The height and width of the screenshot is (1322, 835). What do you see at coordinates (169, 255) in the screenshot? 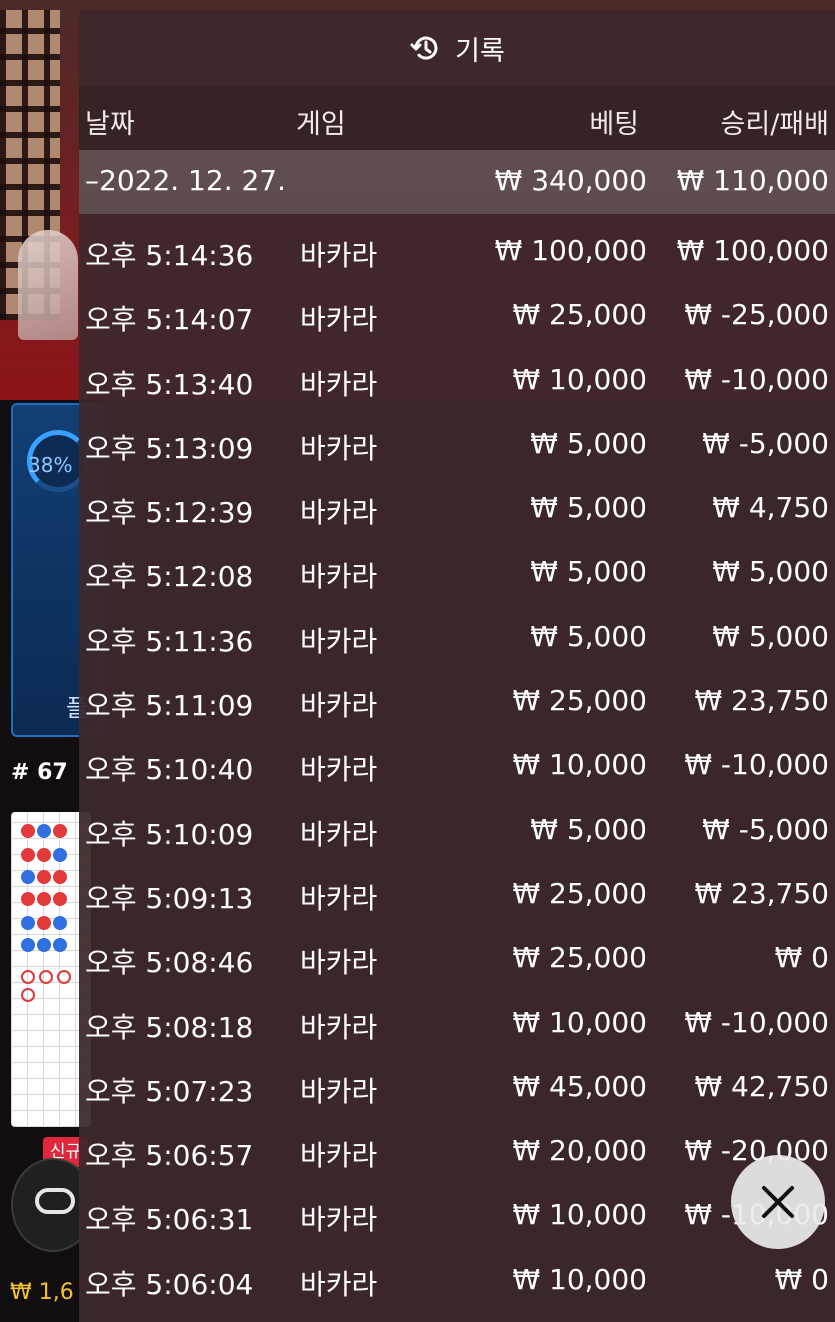
I see `row-time: 오후 5:14:36` at bounding box center [169, 255].